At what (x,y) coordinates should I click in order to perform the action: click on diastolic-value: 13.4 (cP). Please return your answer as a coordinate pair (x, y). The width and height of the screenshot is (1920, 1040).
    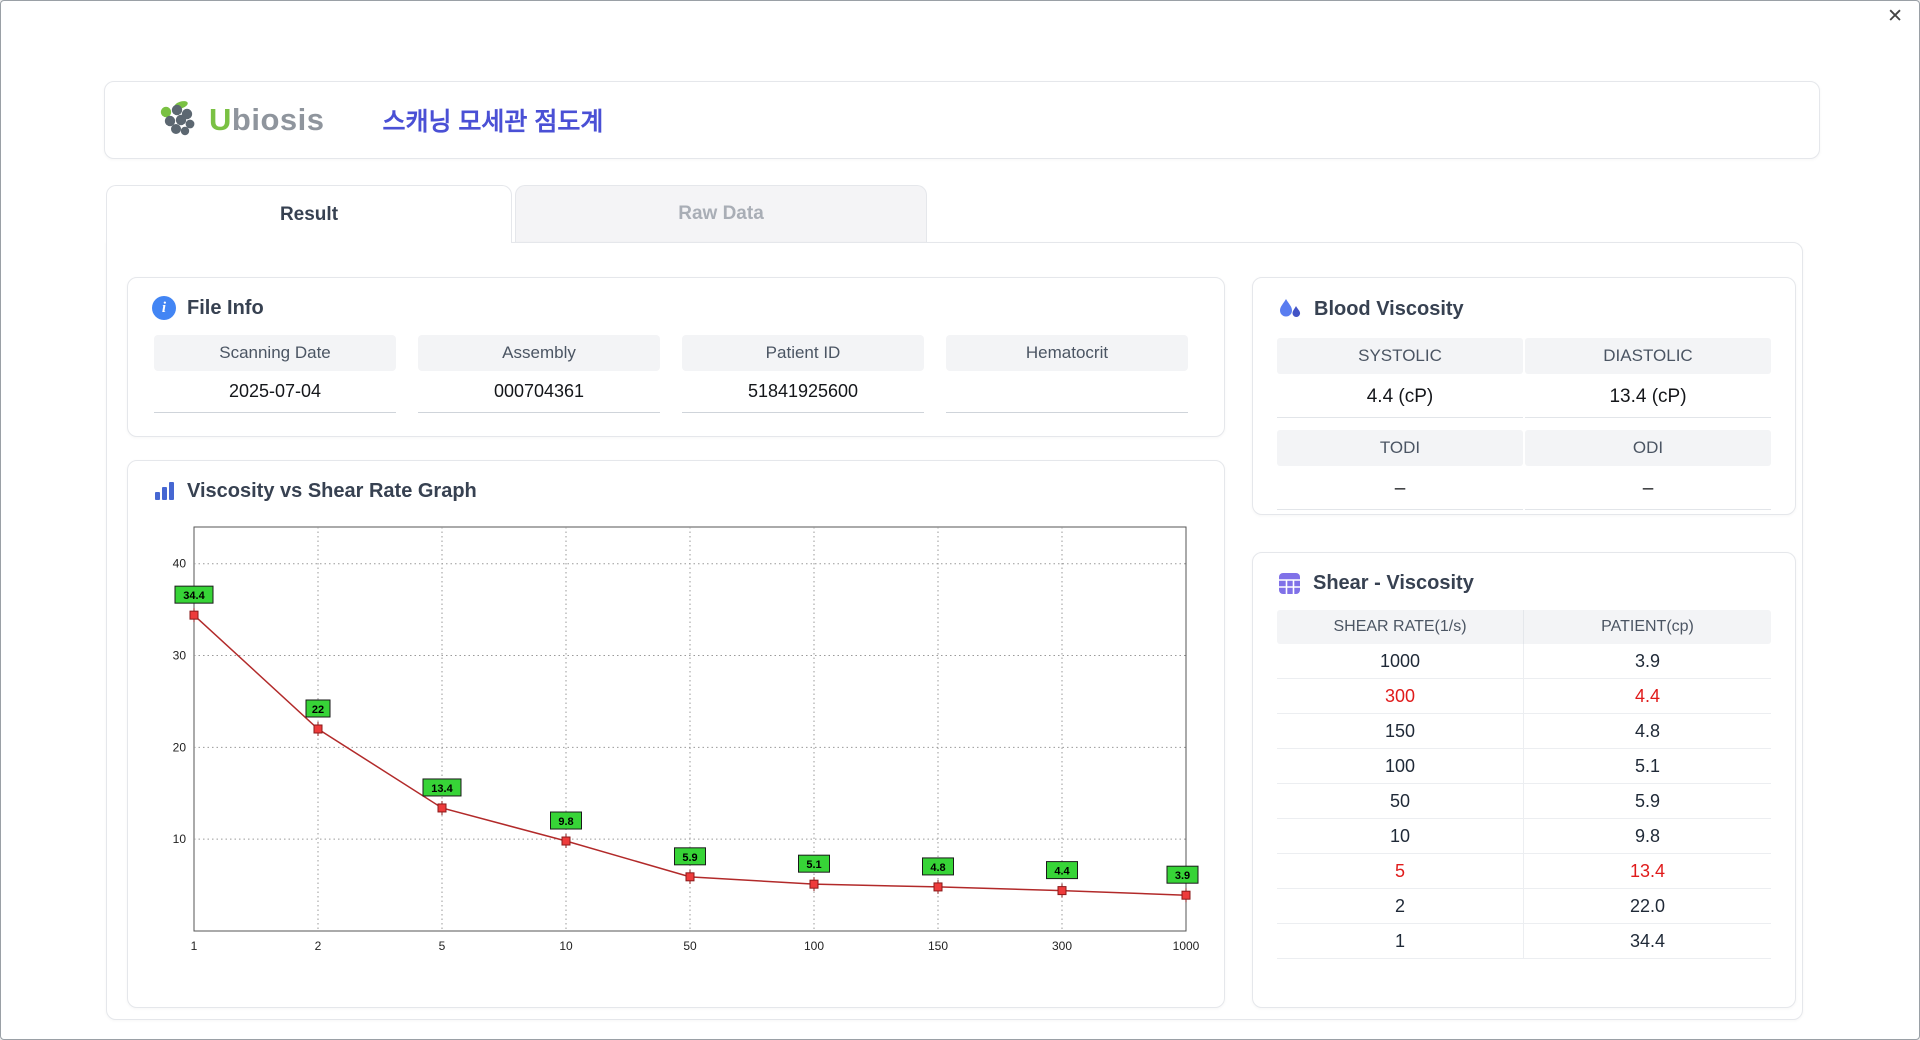
    Looking at the image, I should click on (1648, 397).